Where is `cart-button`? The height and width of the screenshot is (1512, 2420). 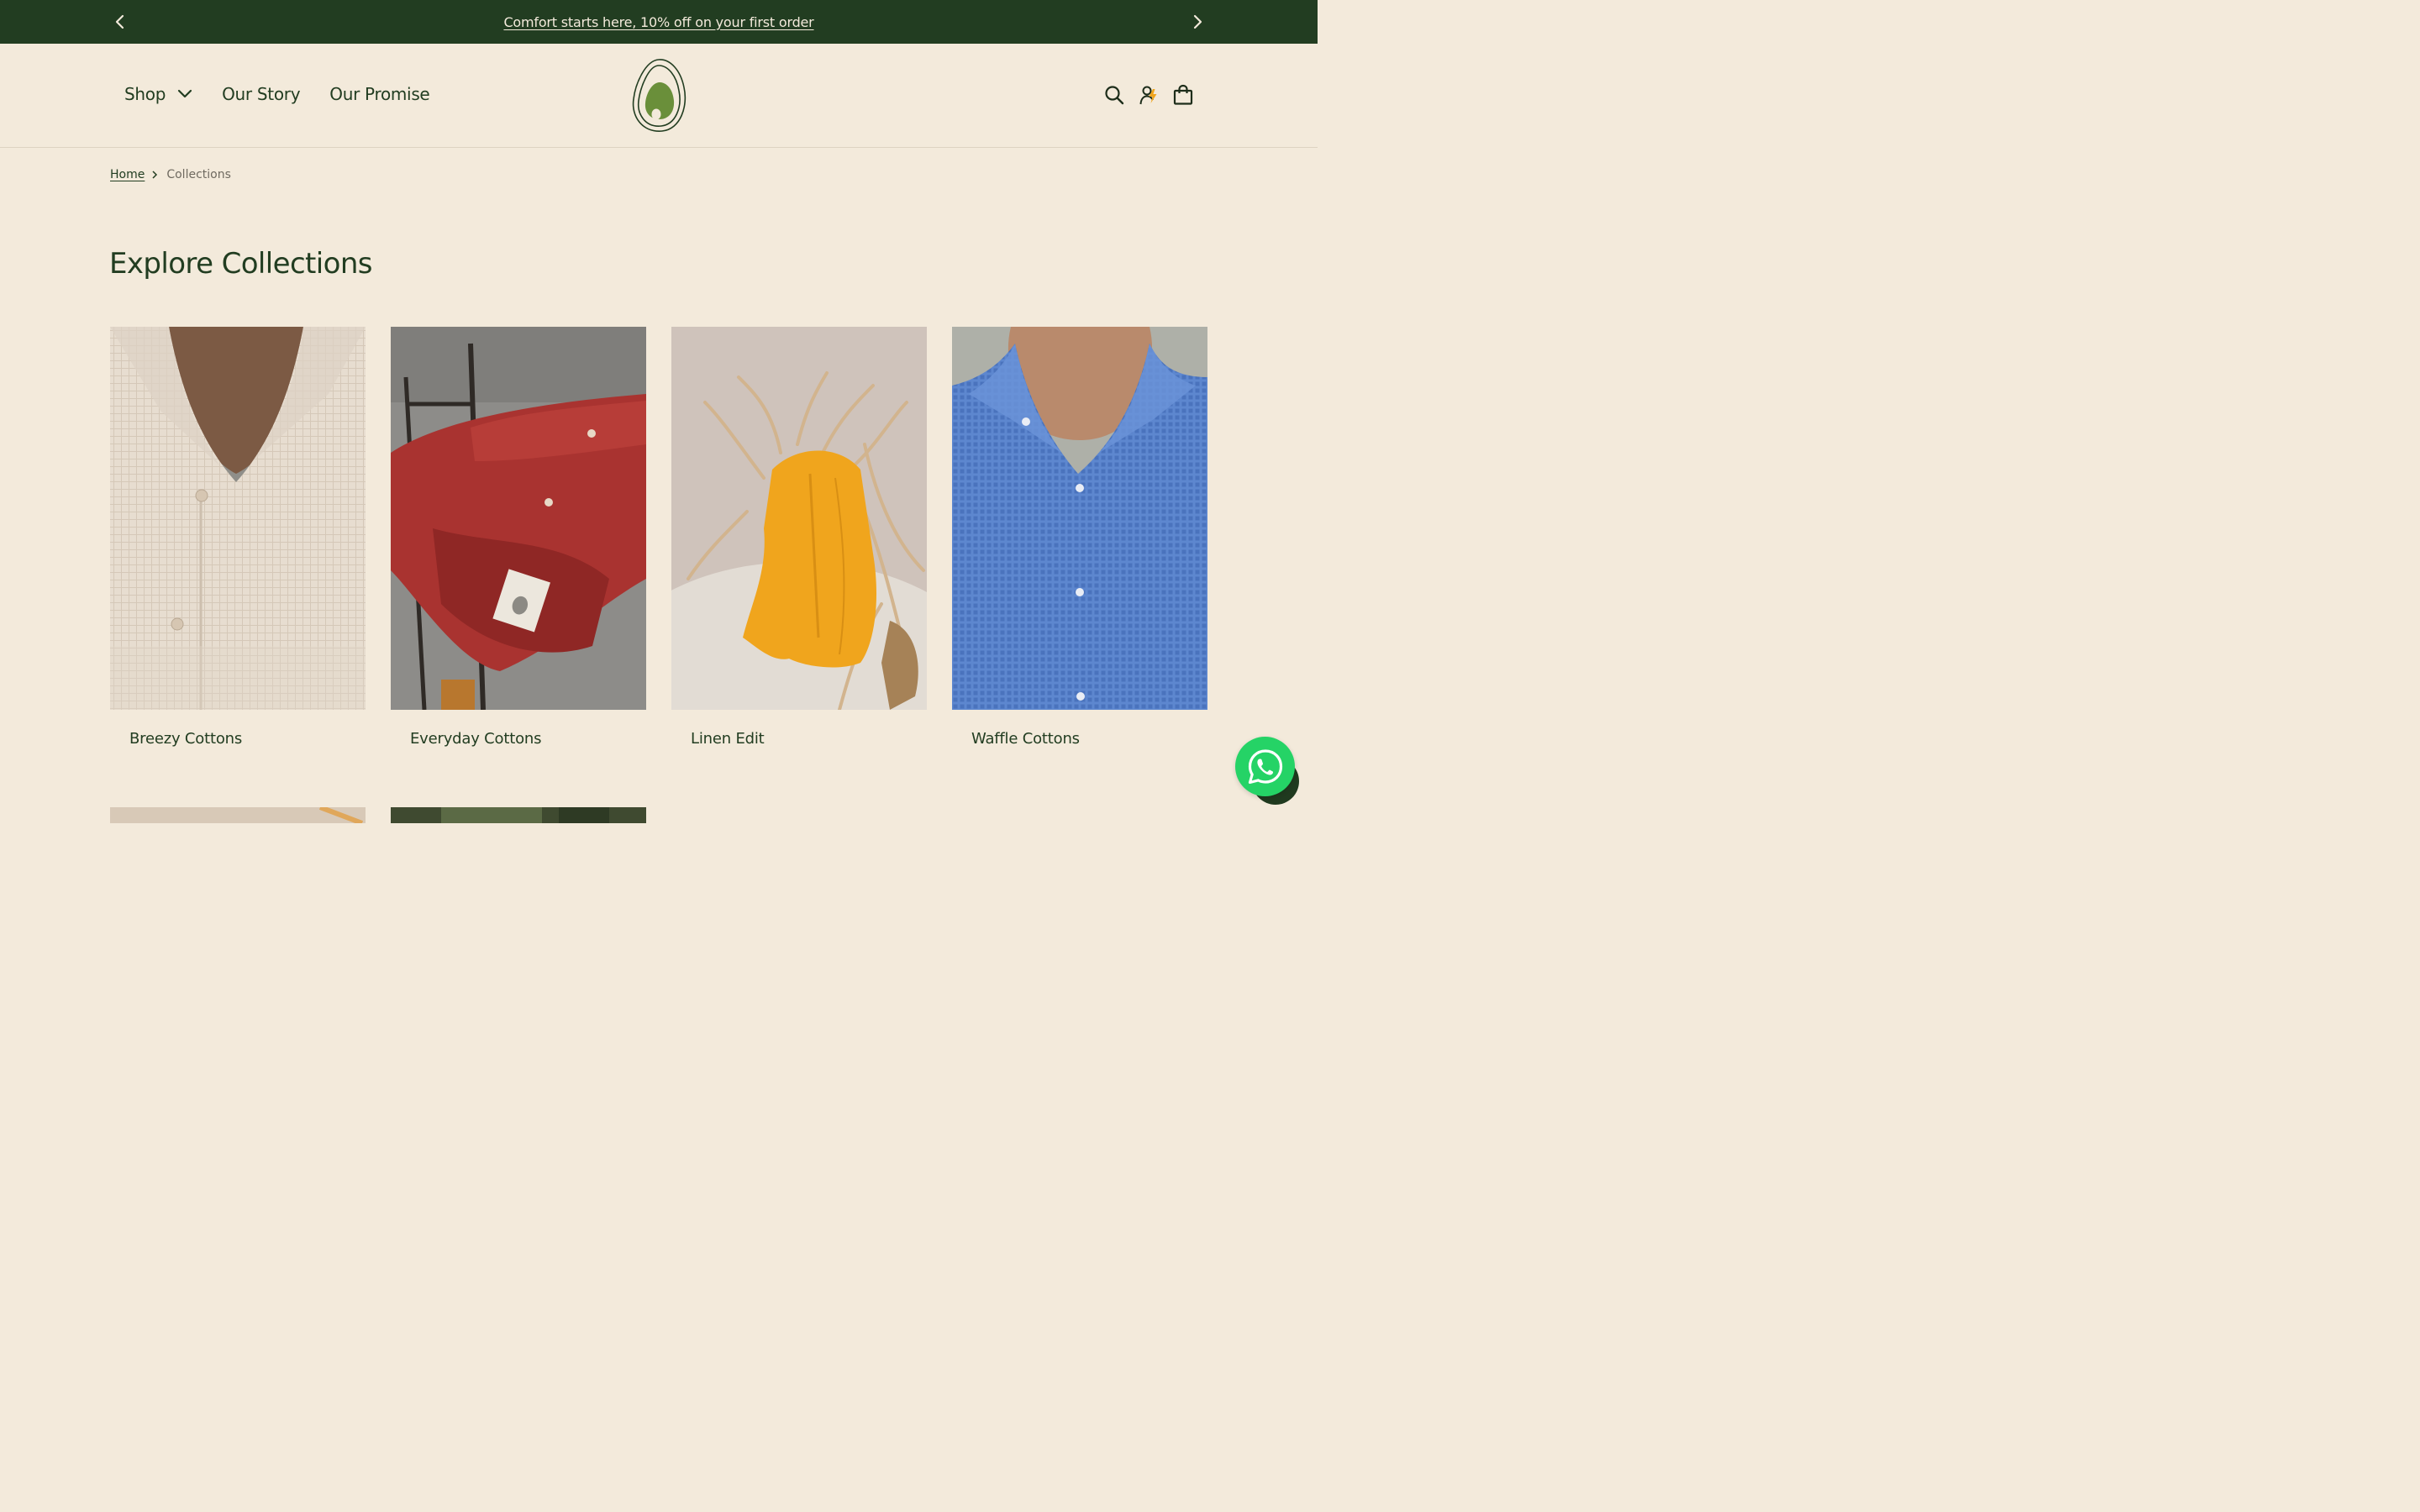 cart-button is located at coordinates (1183, 95).